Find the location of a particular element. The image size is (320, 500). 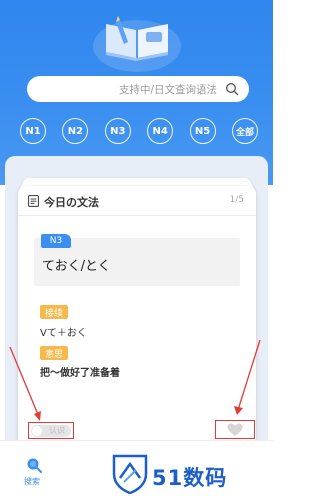

favorite-button-highlight is located at coordinates (235, 429).